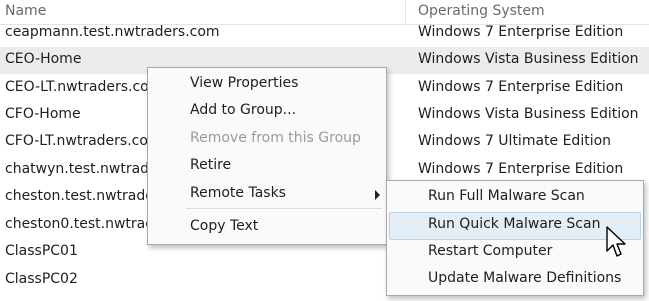  Describe the element at coordinates (525, 278) in the screenshot. I see `menu-item-label: Update Malware Definitions` at that location.